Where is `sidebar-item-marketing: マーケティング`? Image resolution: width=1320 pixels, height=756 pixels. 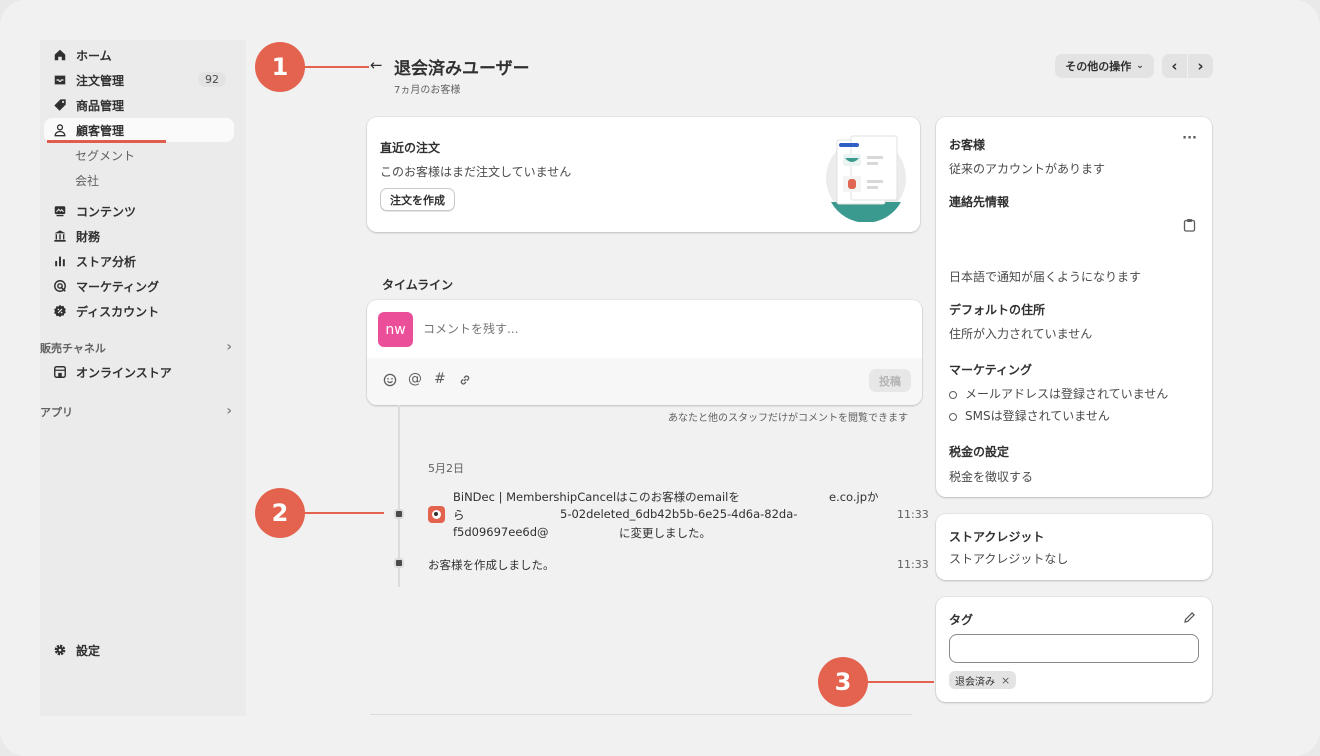 sidebar-item-marketing: マーケティング is located at coordinates (139, 286).